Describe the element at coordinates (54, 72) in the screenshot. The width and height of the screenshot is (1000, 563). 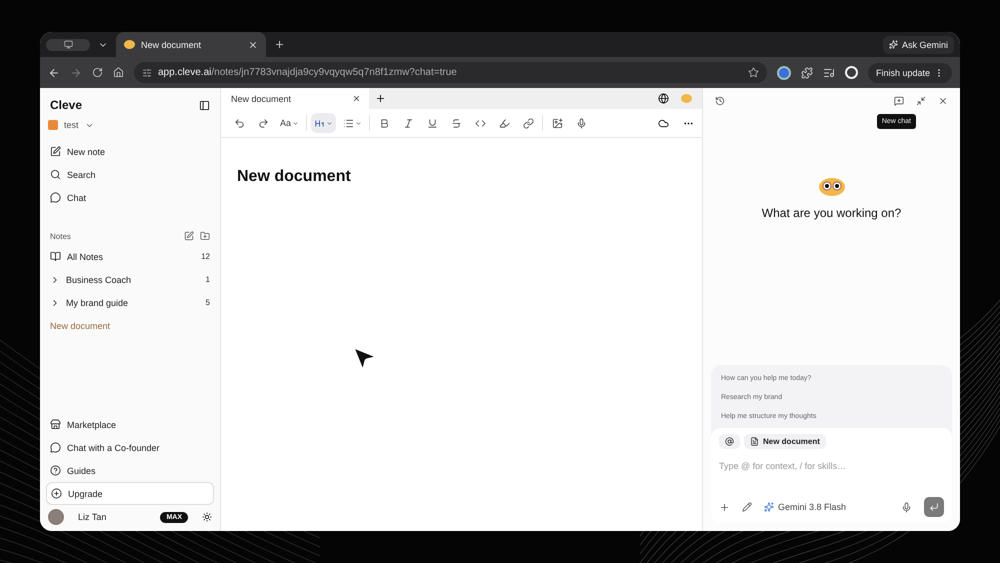
I see `back-icon` at that location.